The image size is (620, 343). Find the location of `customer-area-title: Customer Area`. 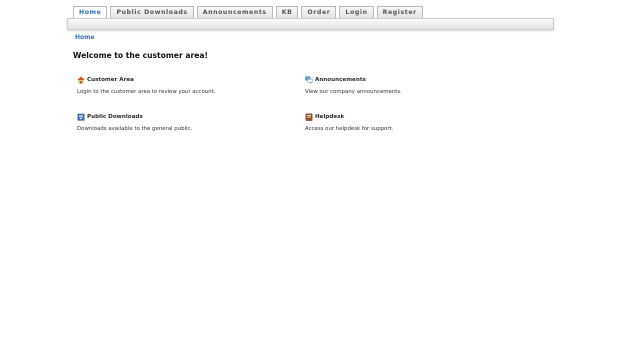

customer-area-title: Customer Area is located at coordinates (110, 80).